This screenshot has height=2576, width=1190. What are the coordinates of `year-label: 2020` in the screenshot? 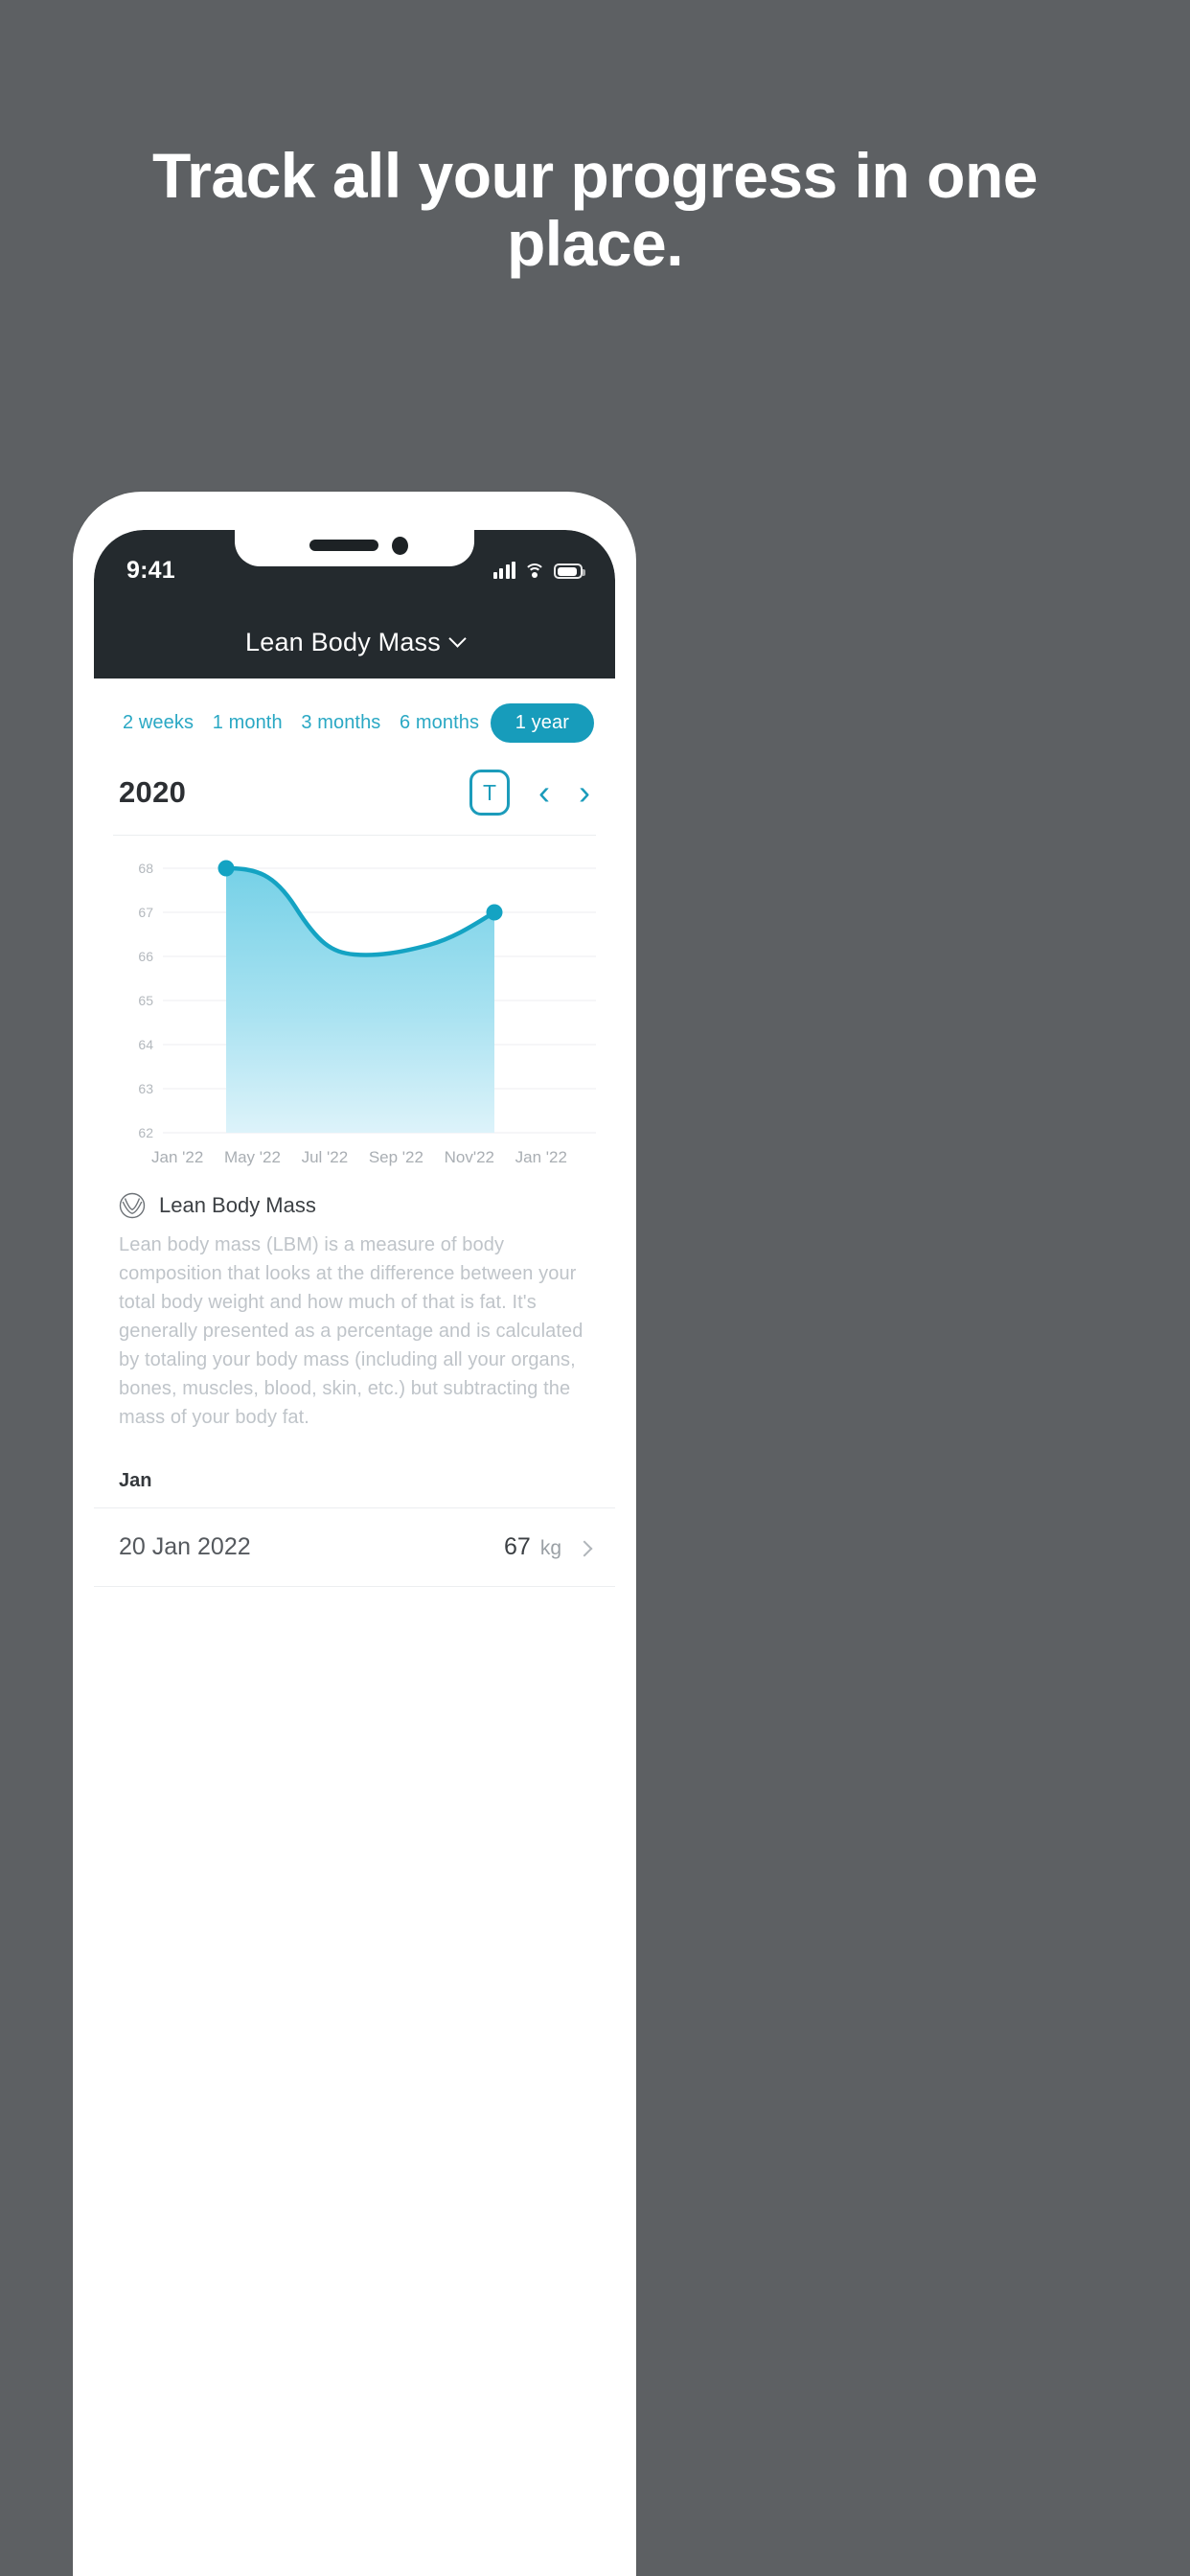 It's located at (153, 792).